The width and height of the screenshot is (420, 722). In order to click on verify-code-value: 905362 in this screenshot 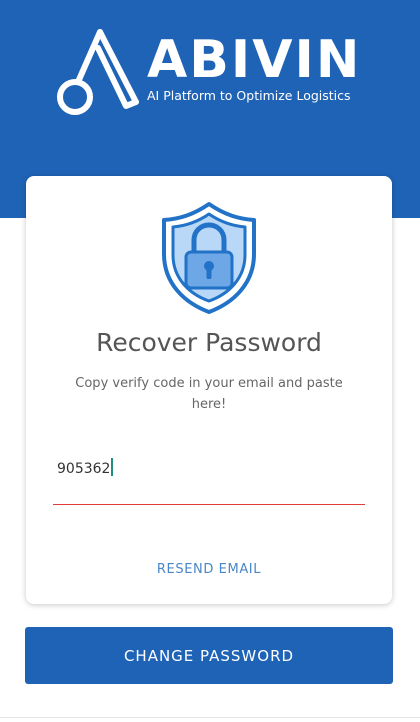, I will do `click(85, 467)`.